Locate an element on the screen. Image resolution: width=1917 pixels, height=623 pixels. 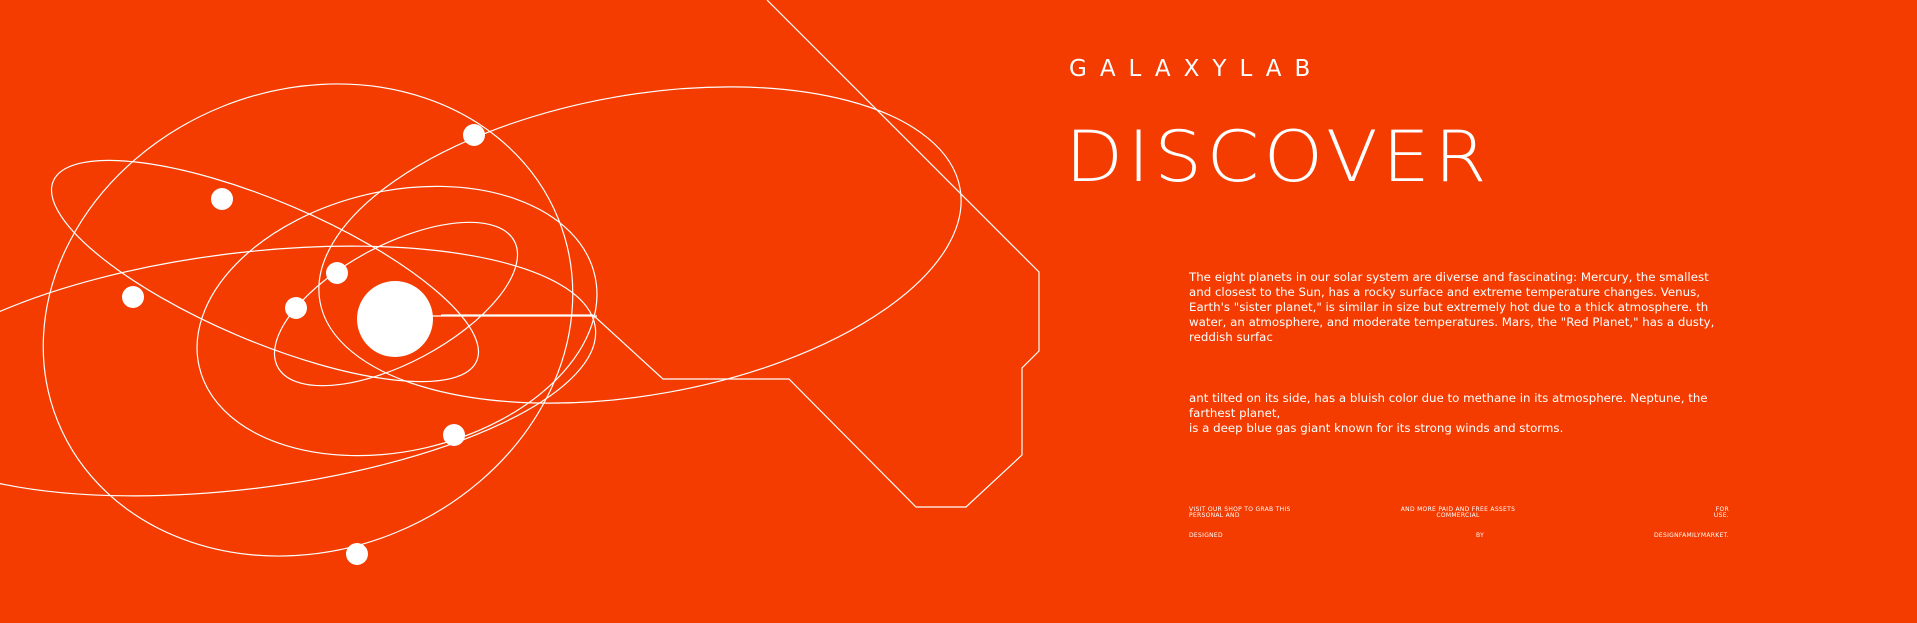
brand-name: GALAXYLAB is located at coordinates (1196, 69).